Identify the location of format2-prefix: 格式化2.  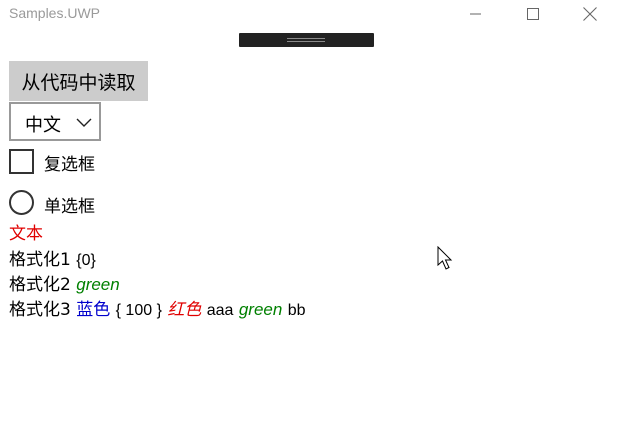
(40, 285).